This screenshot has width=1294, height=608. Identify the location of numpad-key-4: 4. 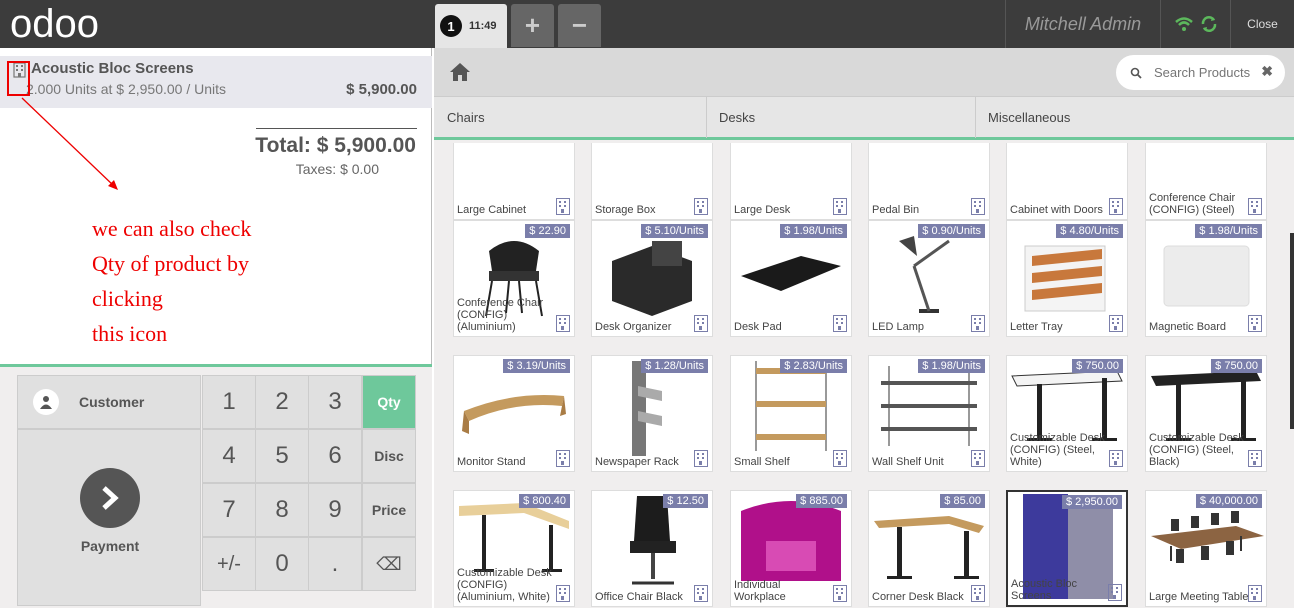
(229, 456).